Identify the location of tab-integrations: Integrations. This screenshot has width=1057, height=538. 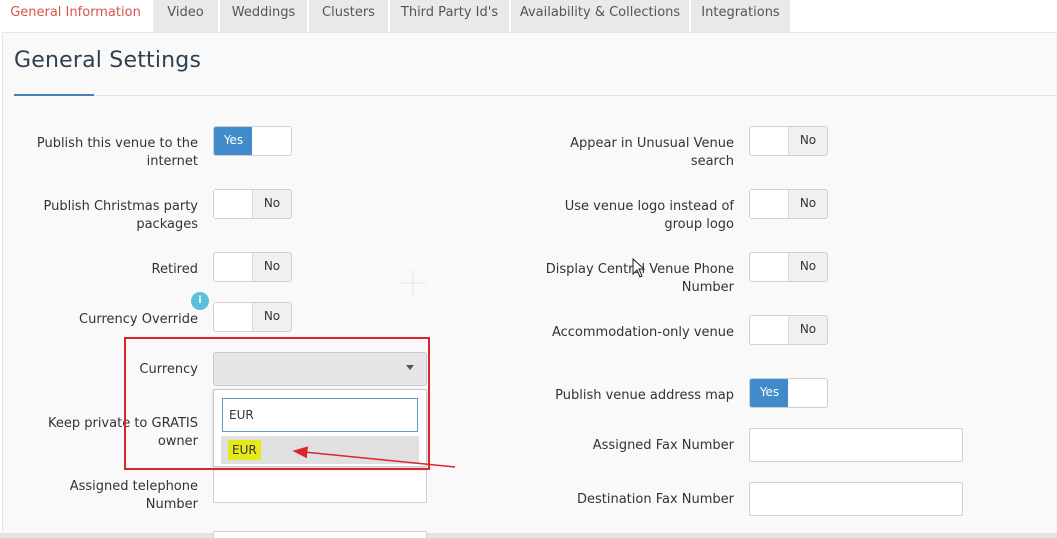
(741, 16).